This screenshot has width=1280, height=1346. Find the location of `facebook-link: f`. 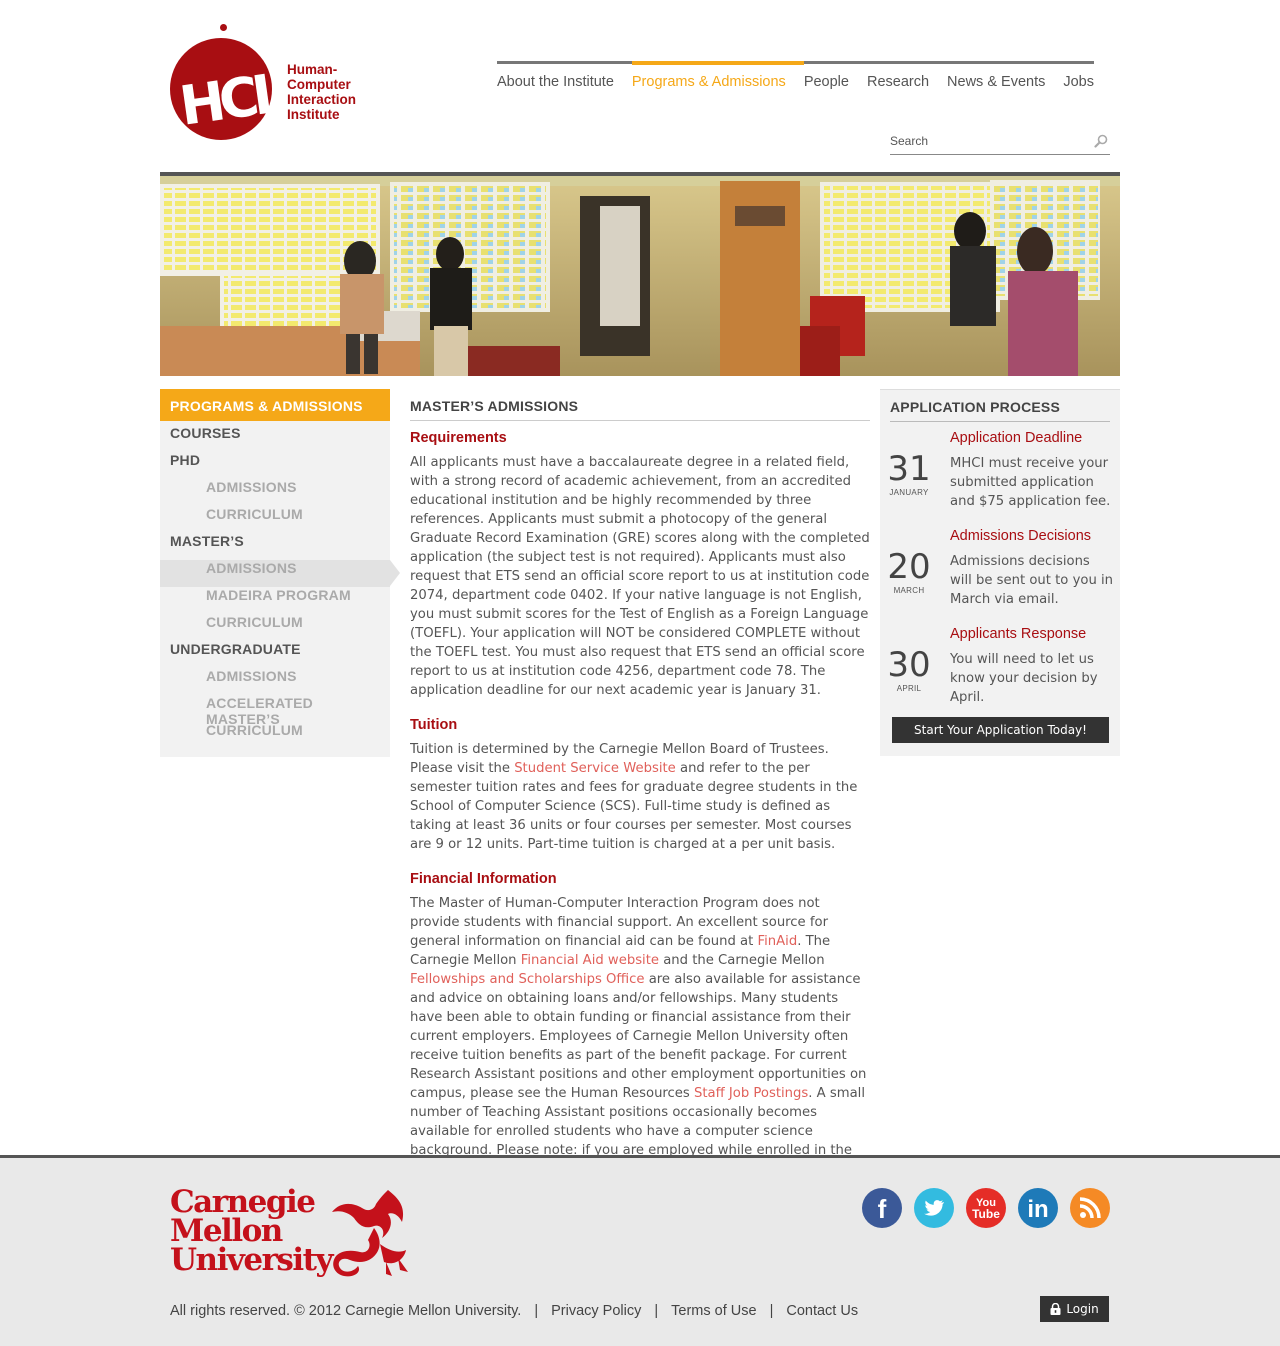

facebook-link: f is located at coordinates (882, 1208).